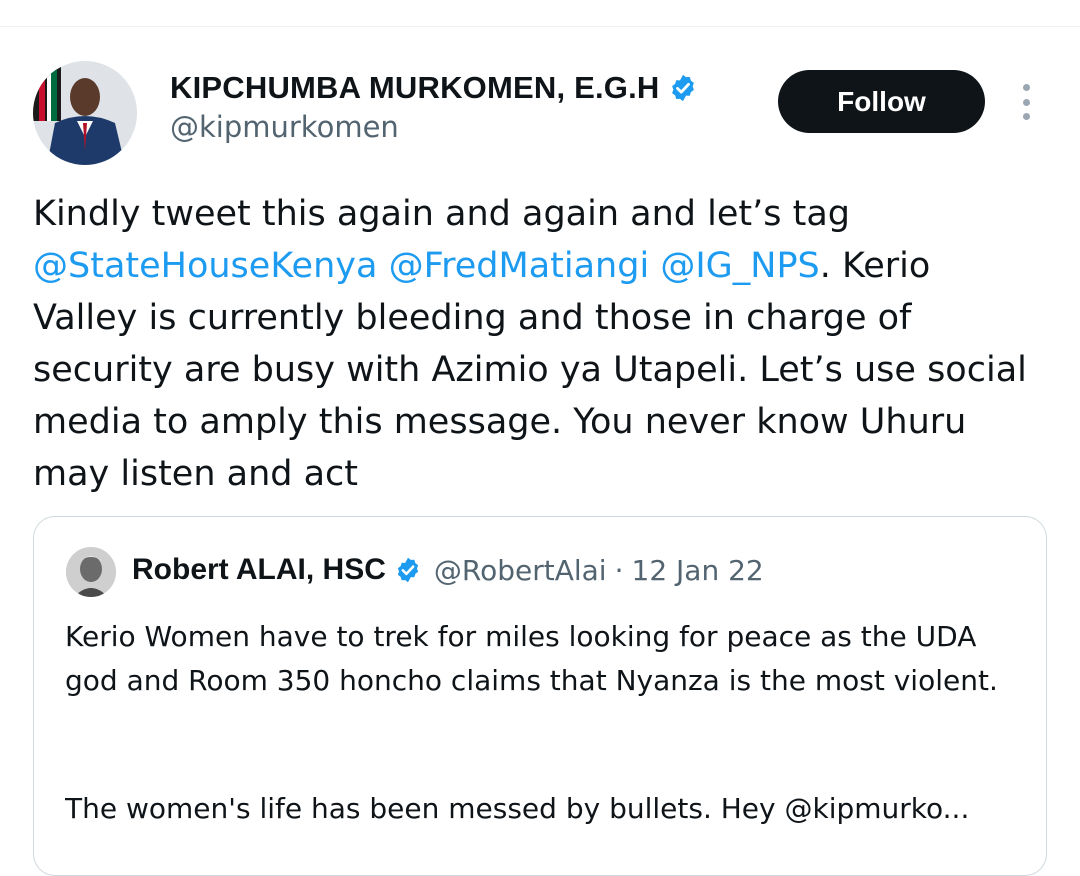  I want to click on quoted-author-avatar, so click(91, 572).